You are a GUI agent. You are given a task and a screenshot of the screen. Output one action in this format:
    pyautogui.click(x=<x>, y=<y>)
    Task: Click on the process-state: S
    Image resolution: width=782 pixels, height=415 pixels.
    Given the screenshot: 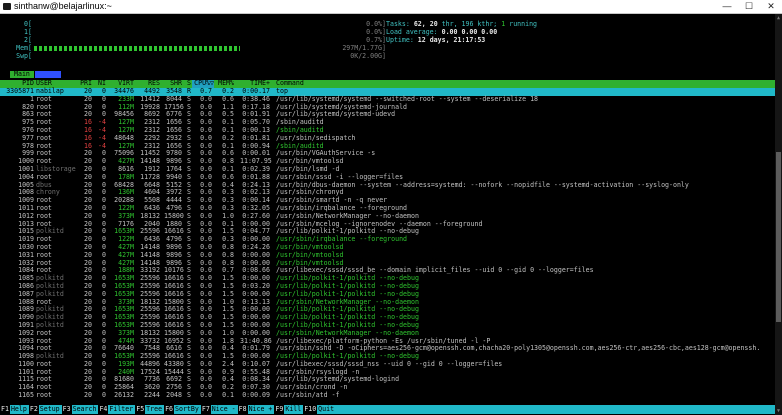 What is the action you would take?
    pyautogui.click(x=189, y=395)
    